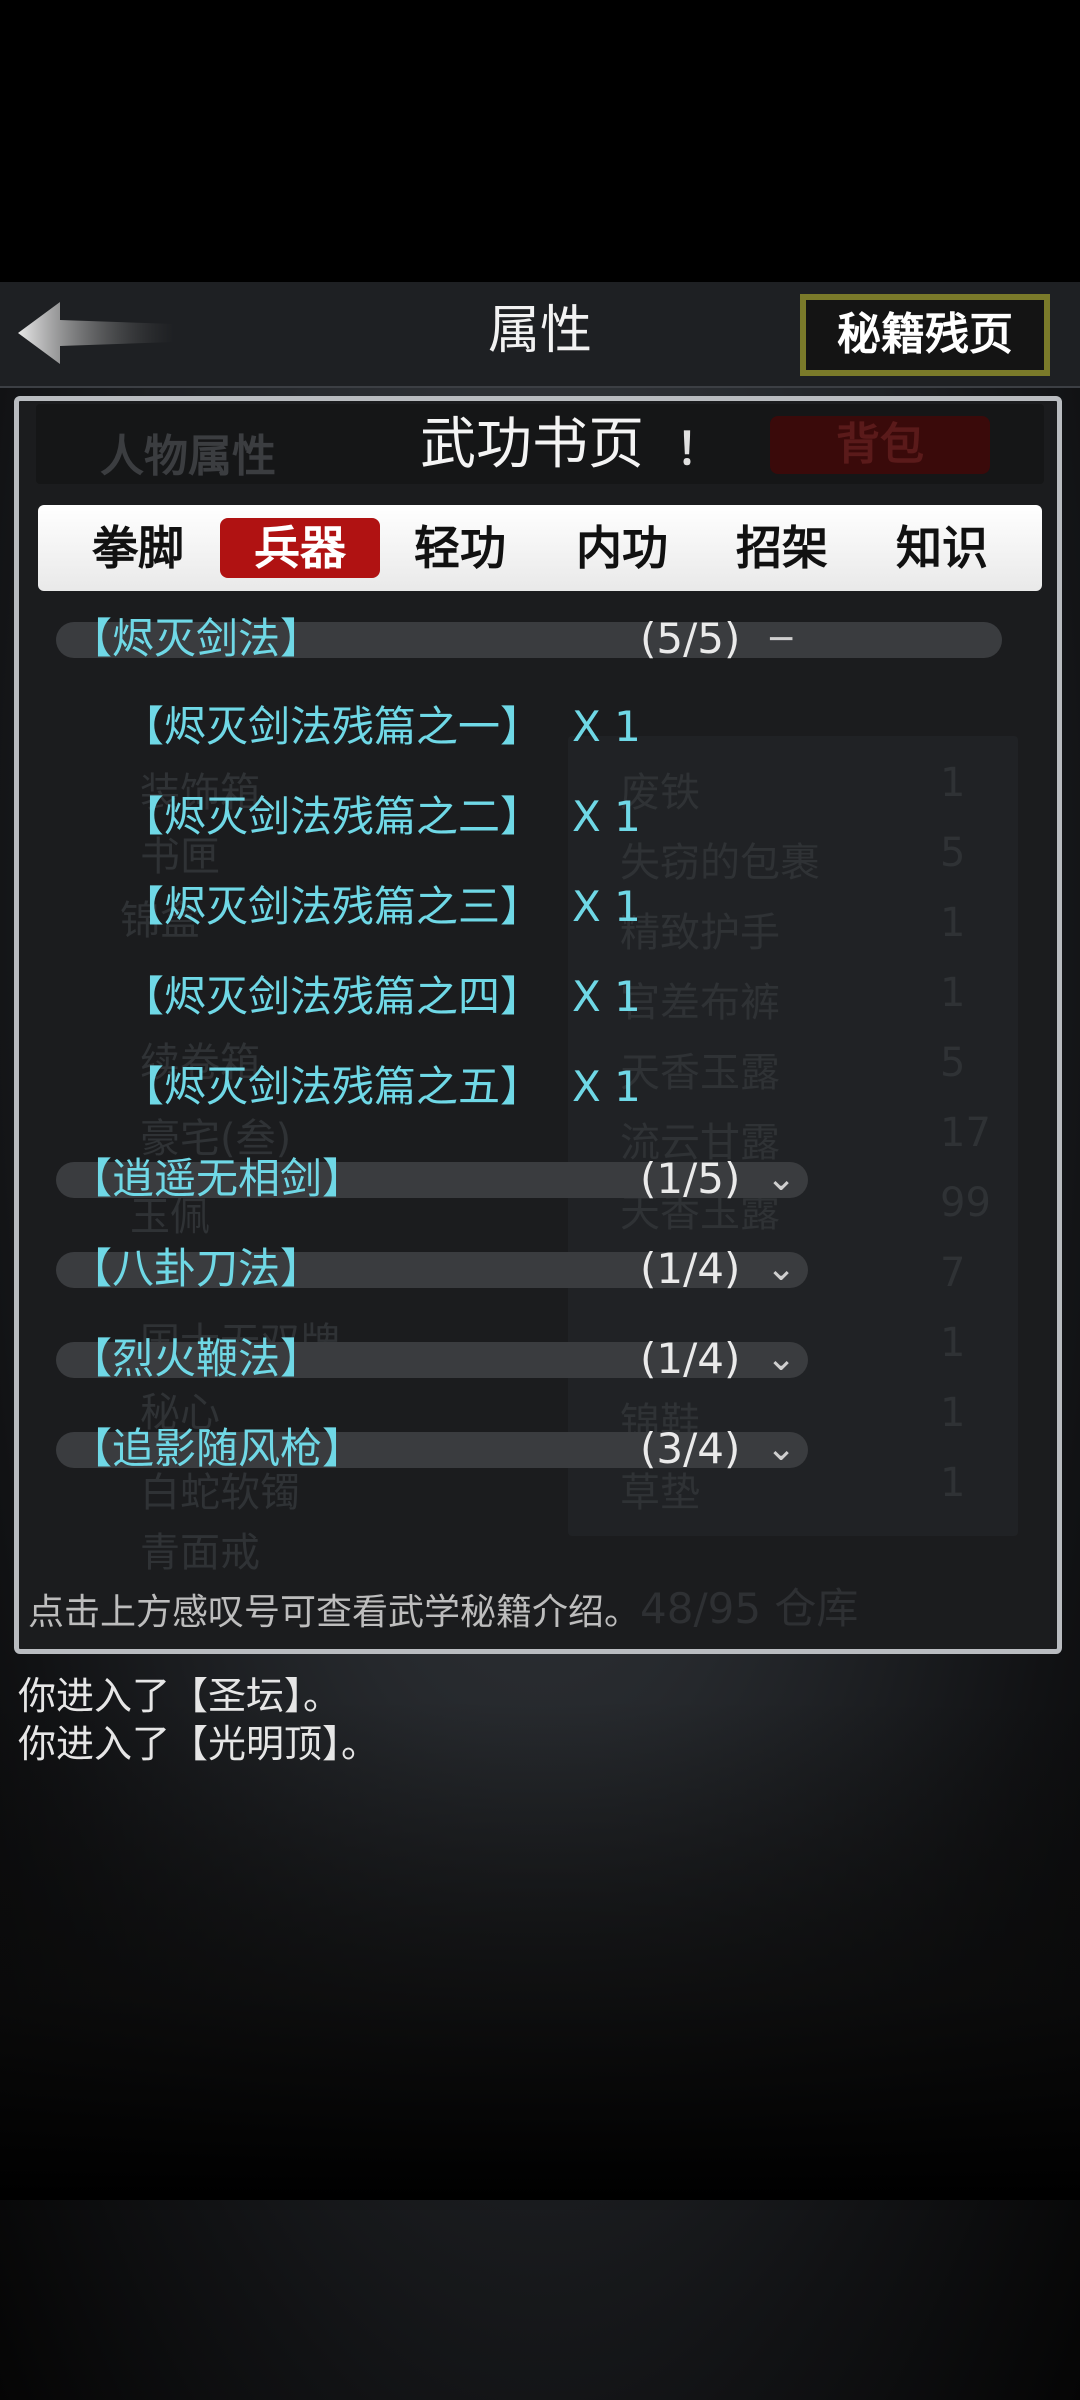  What do you see at coordinates (138, 548) in the screenshot?
I see `tab-fist: 拳脚` at bounding box center [138, 548].